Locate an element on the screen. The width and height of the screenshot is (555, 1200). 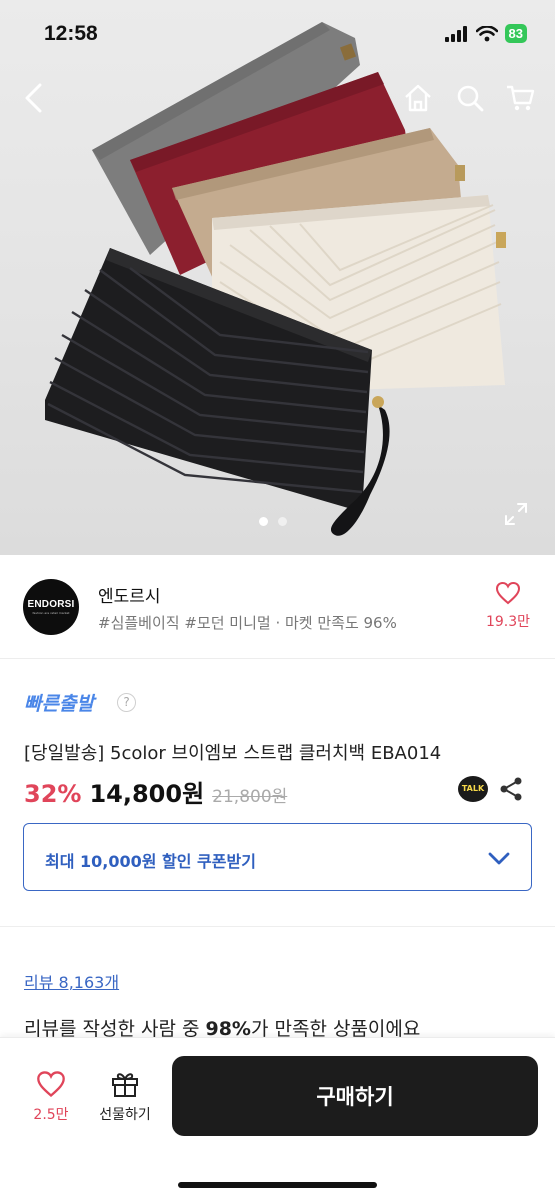
review-count-link: 리뷰 8,163개 is located at coordinates (71, 981).